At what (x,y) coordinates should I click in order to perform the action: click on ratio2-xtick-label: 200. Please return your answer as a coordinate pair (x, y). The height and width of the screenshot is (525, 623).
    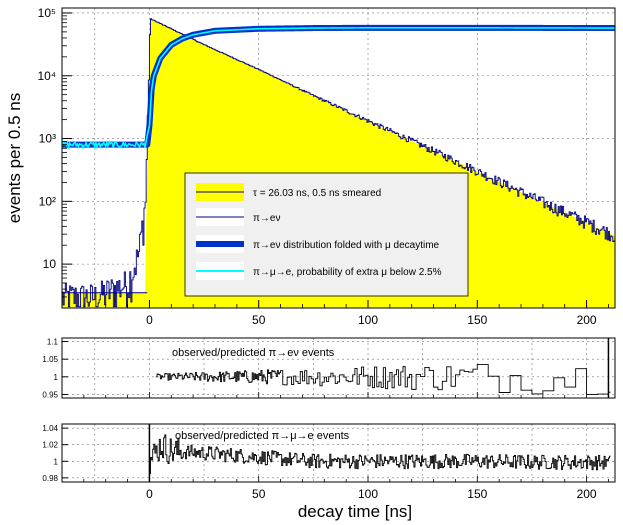
    Looking at the image, I should click on (587, 494).